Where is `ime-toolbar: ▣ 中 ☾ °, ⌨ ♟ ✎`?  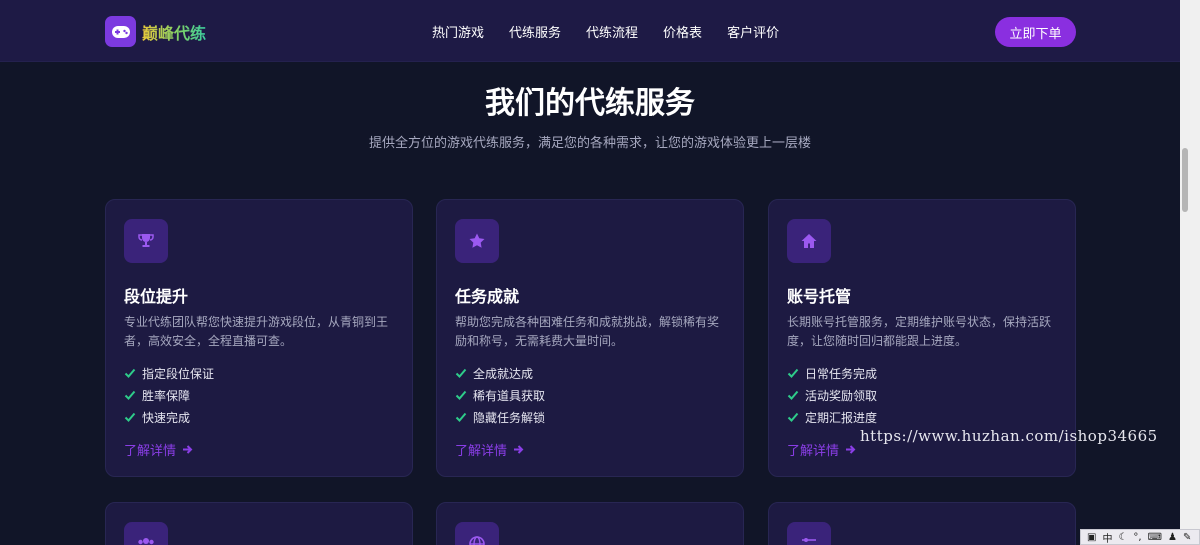 ime-toolbar: ▣ 中 ☾ °, ⌨ ♟ ✎ is located at coordinates (1140, 537).